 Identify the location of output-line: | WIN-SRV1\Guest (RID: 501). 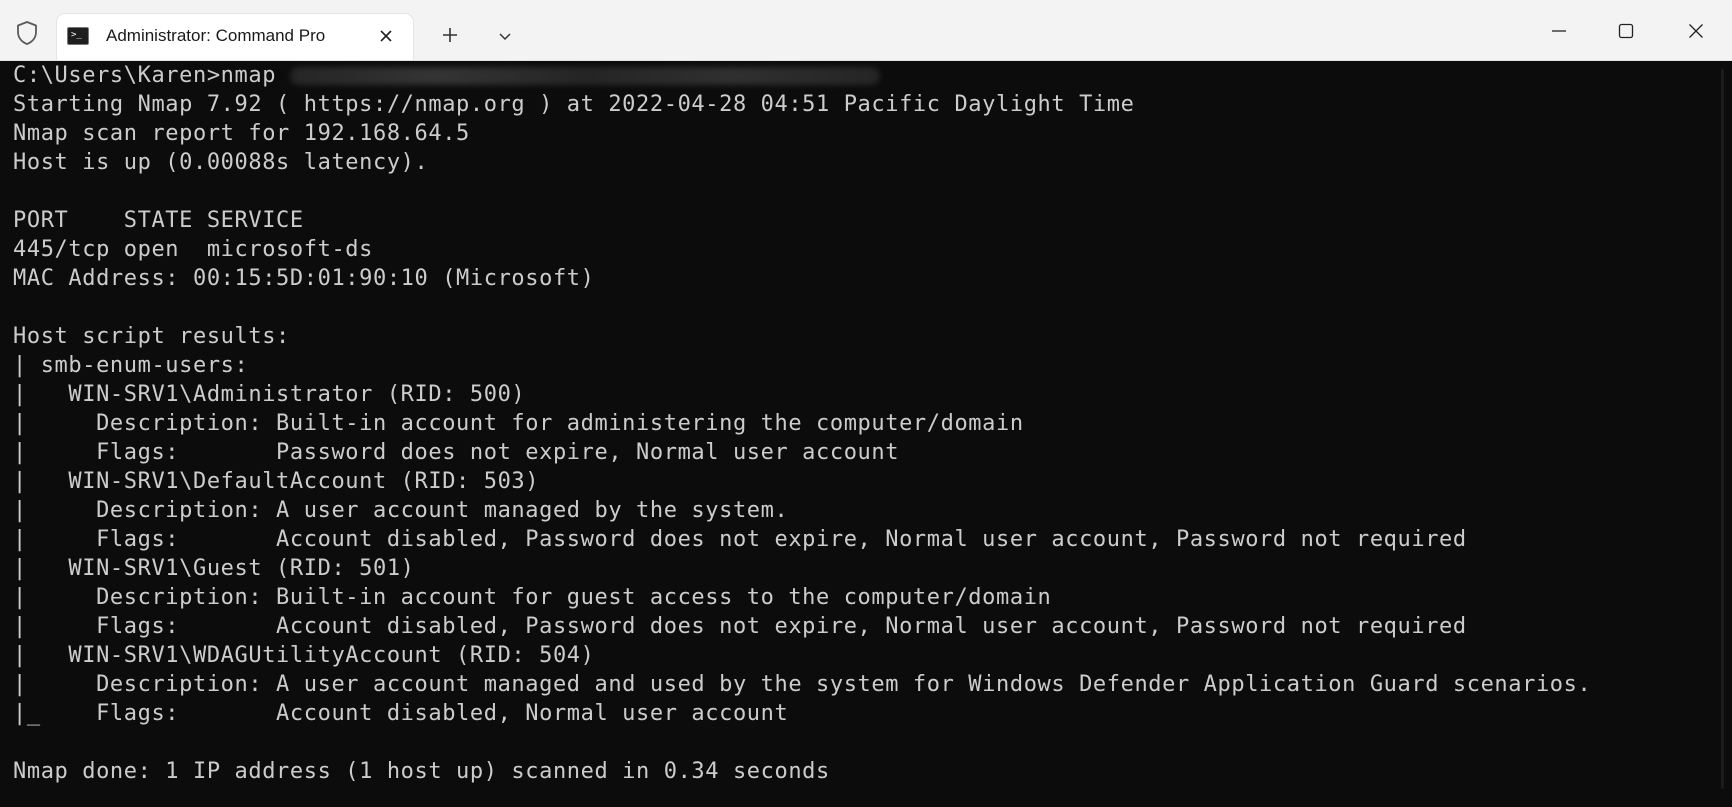
(214, 568).